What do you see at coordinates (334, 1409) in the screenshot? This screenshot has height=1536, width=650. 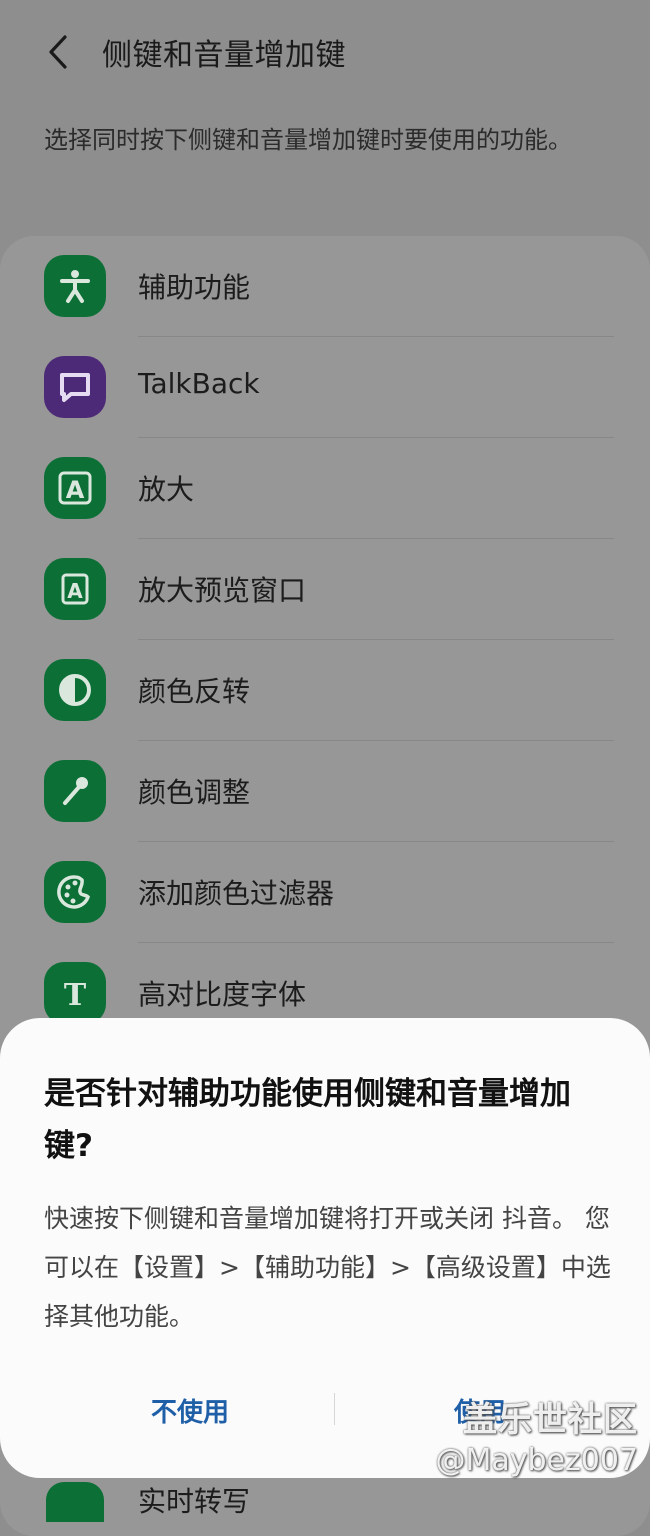 I see `button-divider` at bounding box center [334, 1409].